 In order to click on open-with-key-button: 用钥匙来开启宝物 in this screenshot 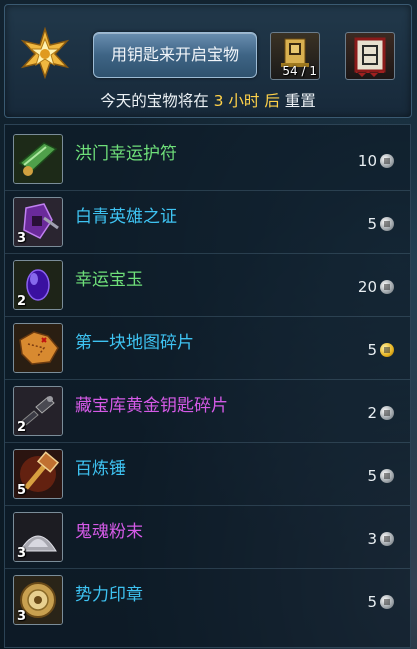, I will do `click(175, 55)`.